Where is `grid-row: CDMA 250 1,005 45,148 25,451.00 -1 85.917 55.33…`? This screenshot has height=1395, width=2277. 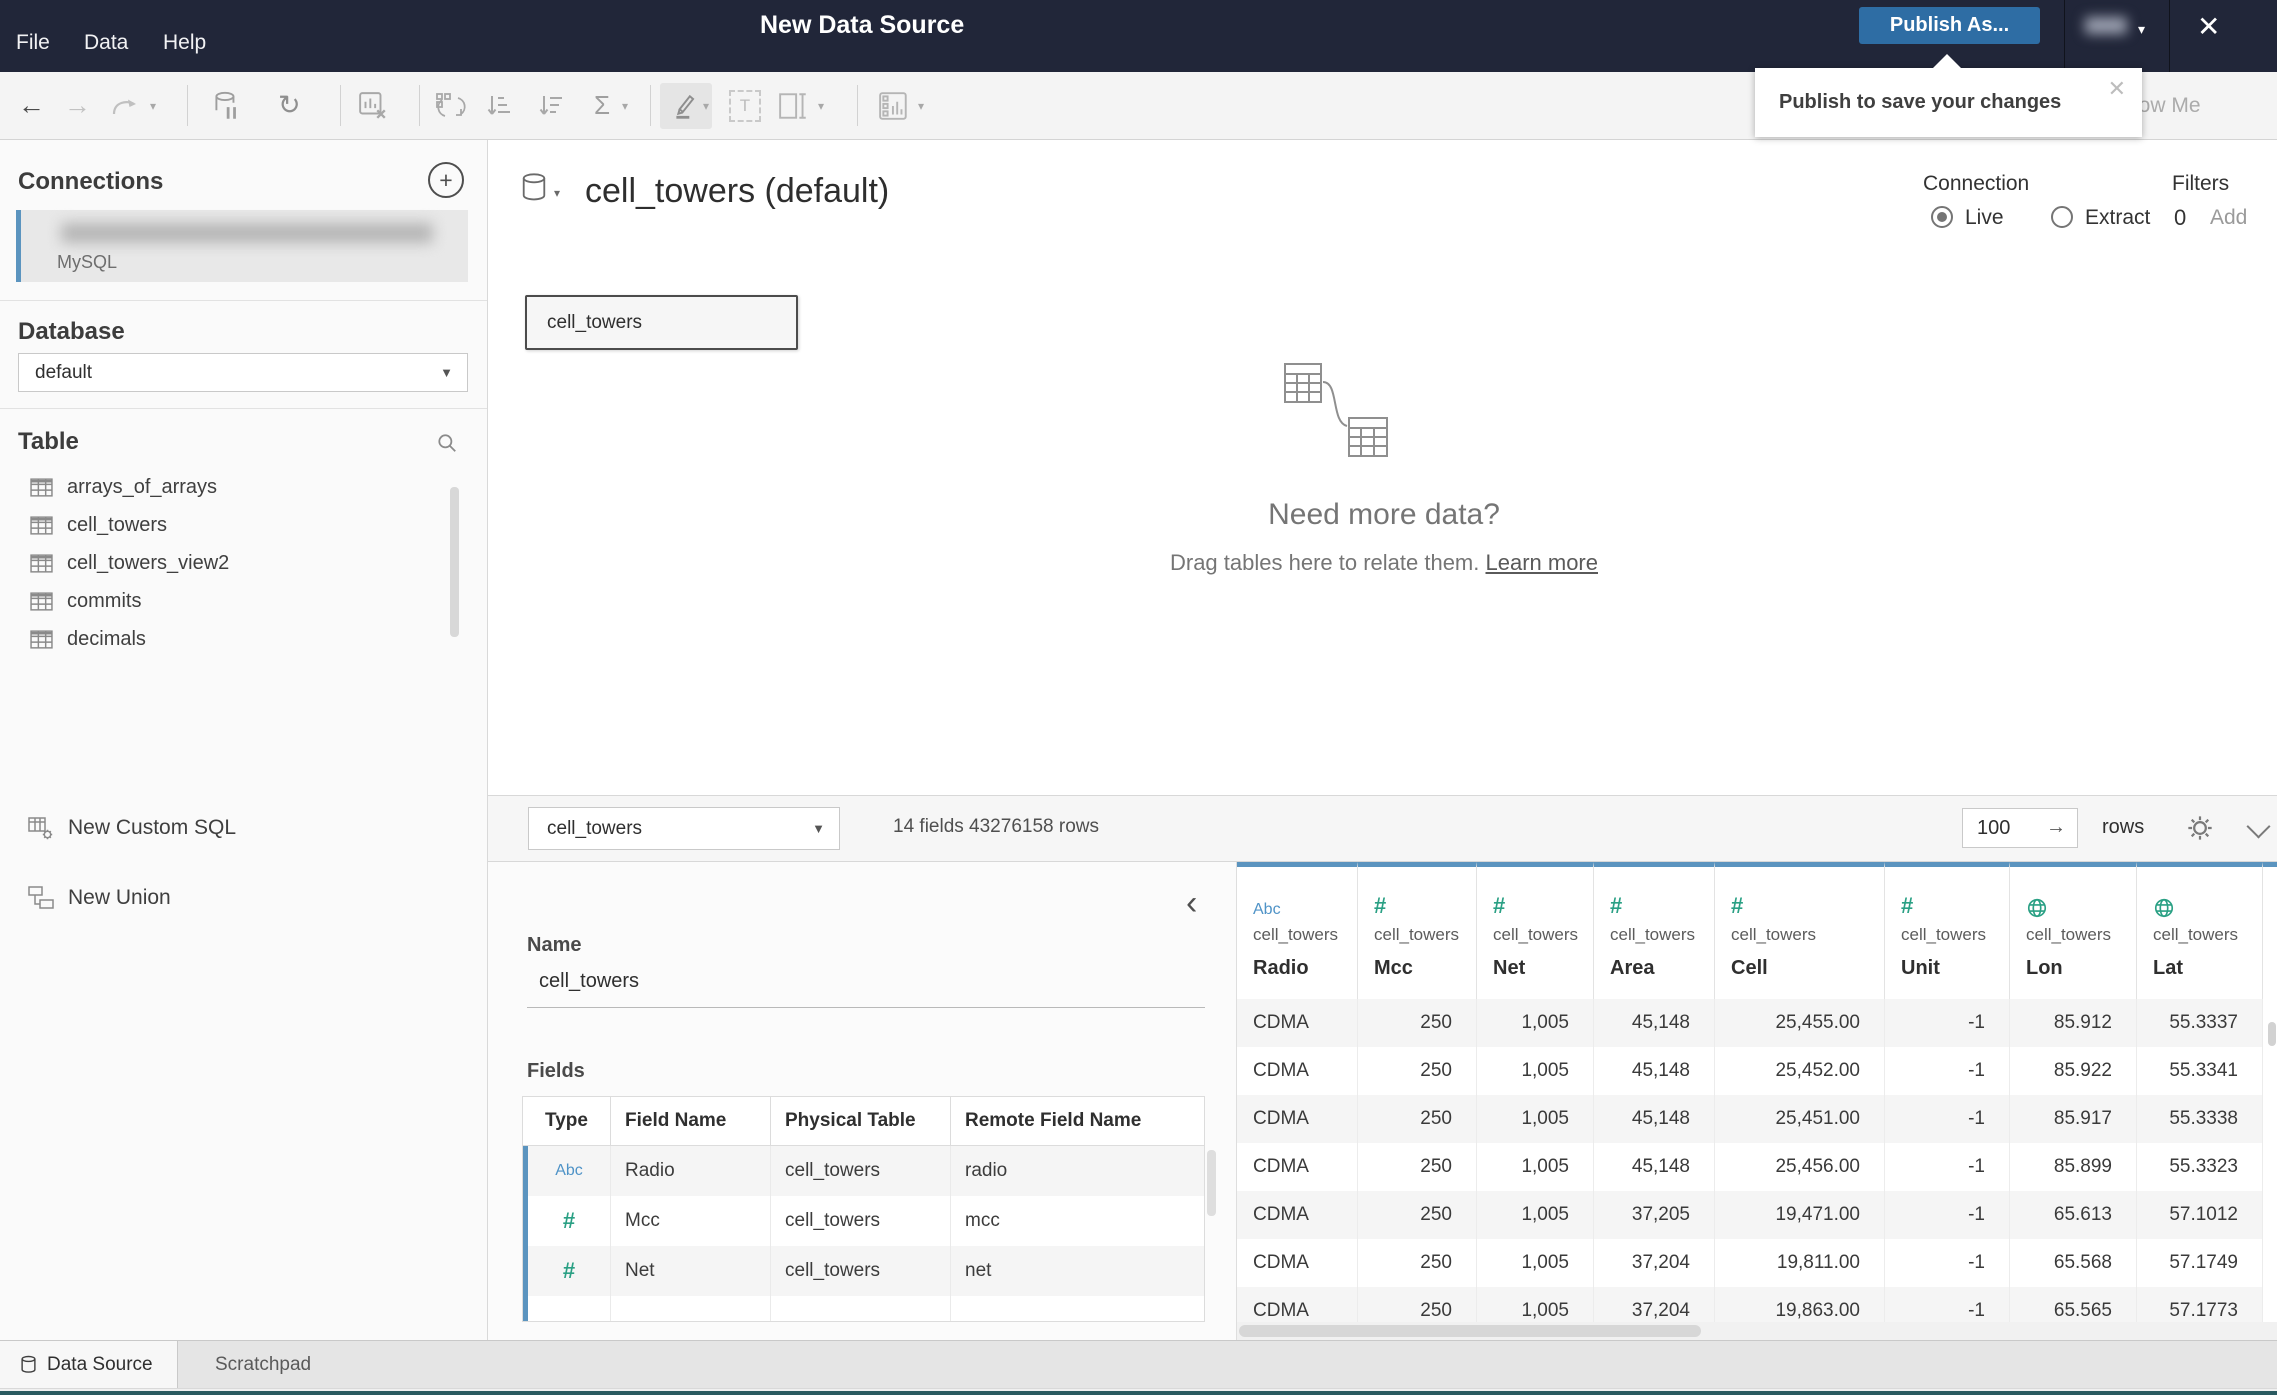 grid-row: CDMA 250 1,005 45,148 25,451.00 -1 85.917 55.33… is located at coordinates (1750, 1119).